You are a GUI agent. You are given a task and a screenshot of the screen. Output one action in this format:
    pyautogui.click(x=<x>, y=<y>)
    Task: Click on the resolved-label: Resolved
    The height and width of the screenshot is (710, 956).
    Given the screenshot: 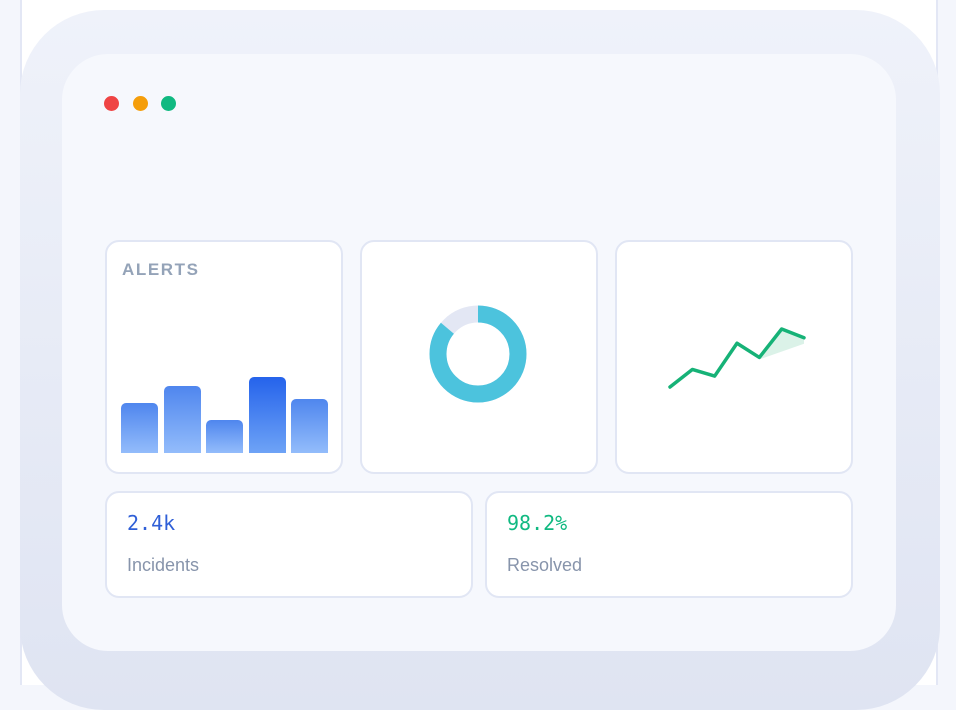 What is the action you would take?
    pyautogui.click(x=545, y=565)
    